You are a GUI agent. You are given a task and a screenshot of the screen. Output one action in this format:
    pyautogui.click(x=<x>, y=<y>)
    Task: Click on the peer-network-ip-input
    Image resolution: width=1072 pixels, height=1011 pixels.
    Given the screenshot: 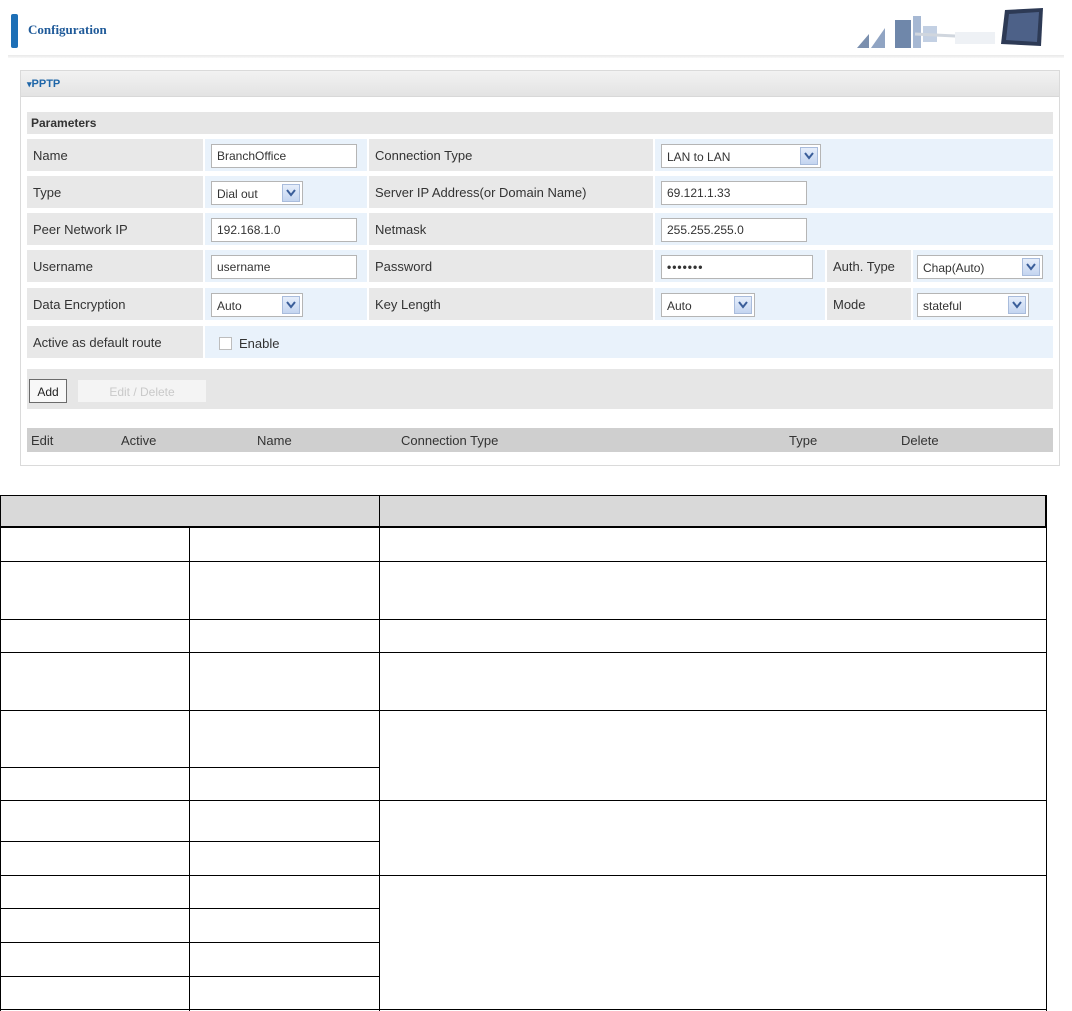 What is the action you would take?
    pyautogui.click(x=284, y=230)
    